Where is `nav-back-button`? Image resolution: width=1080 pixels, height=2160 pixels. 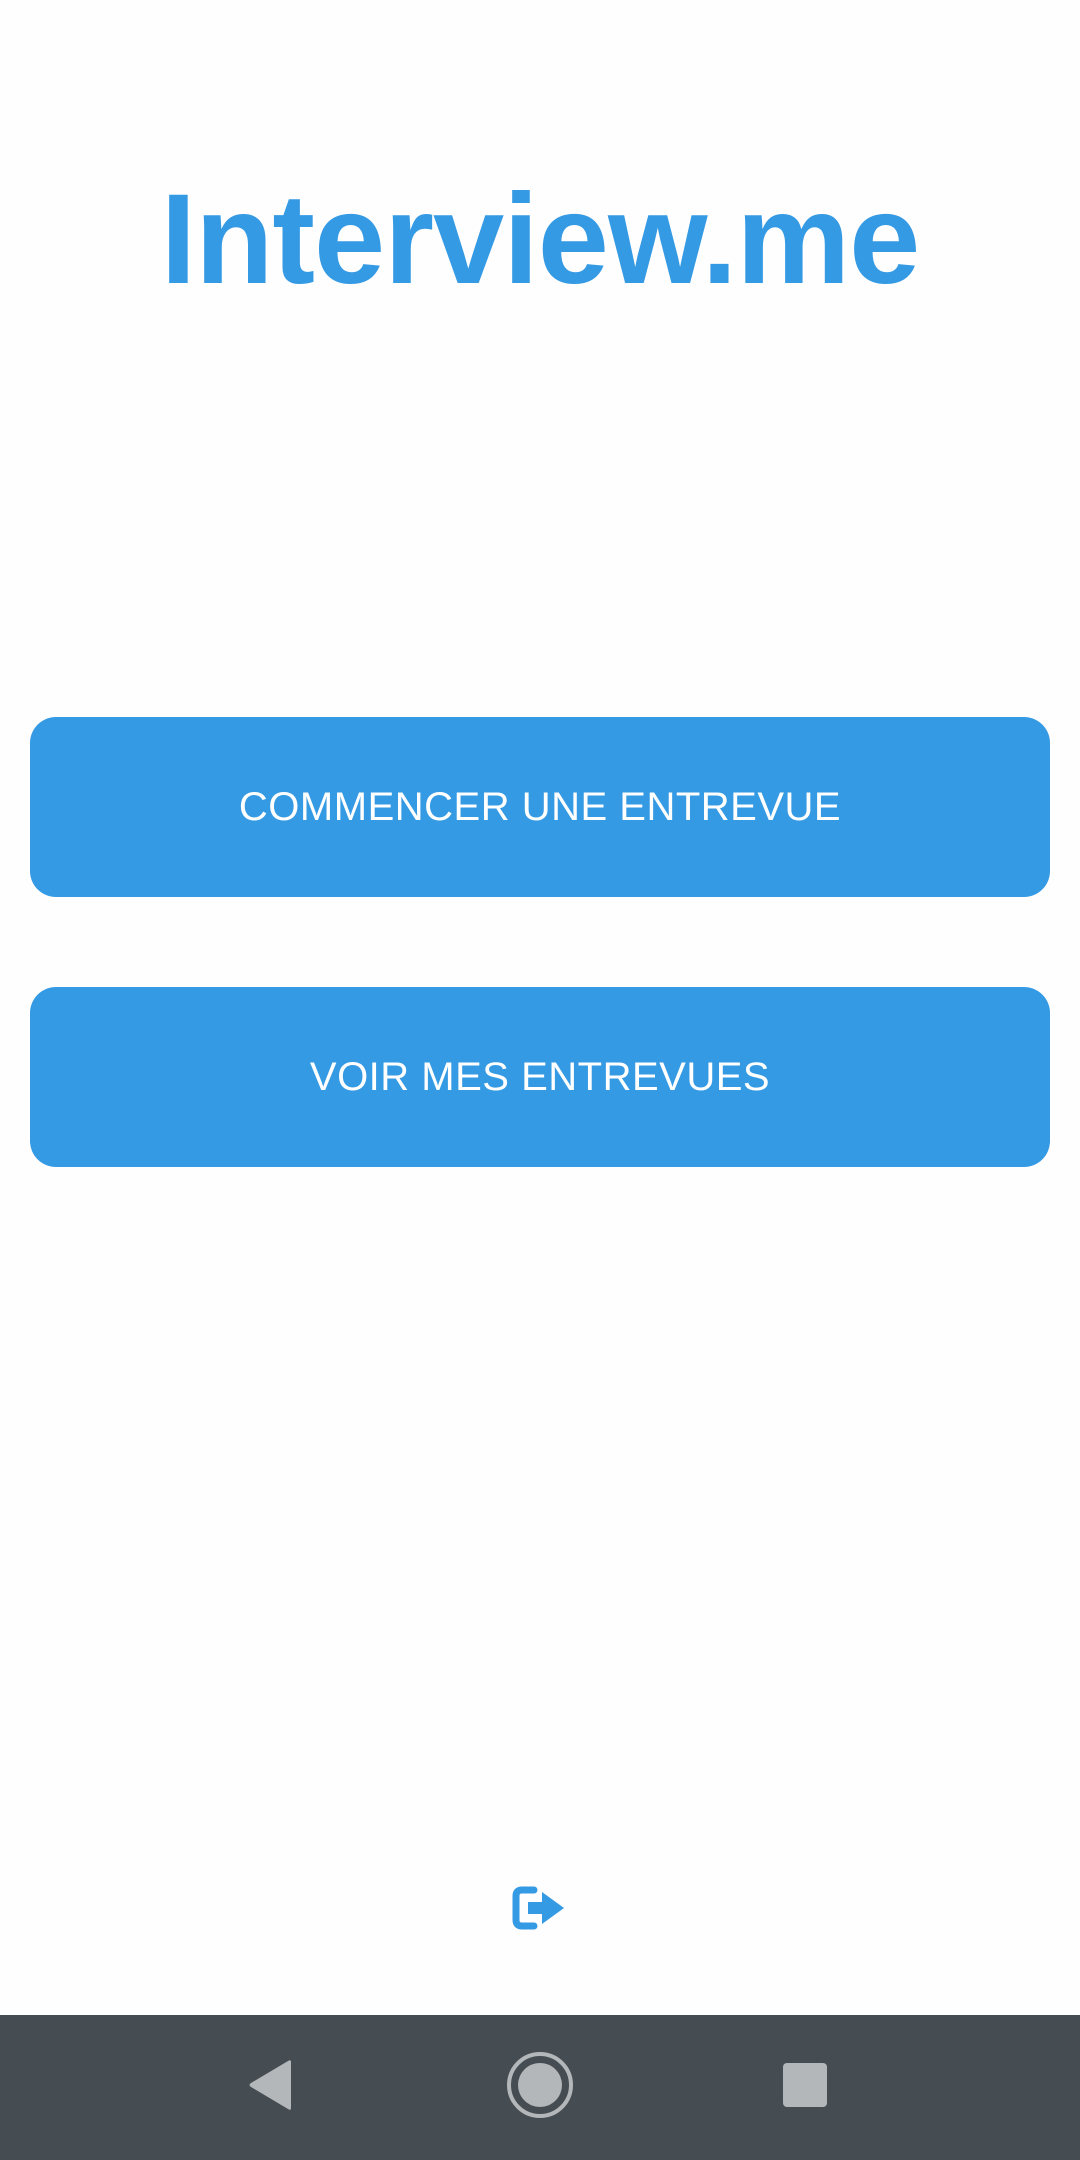 nav-back-button is located at coordinates (270, 2087).